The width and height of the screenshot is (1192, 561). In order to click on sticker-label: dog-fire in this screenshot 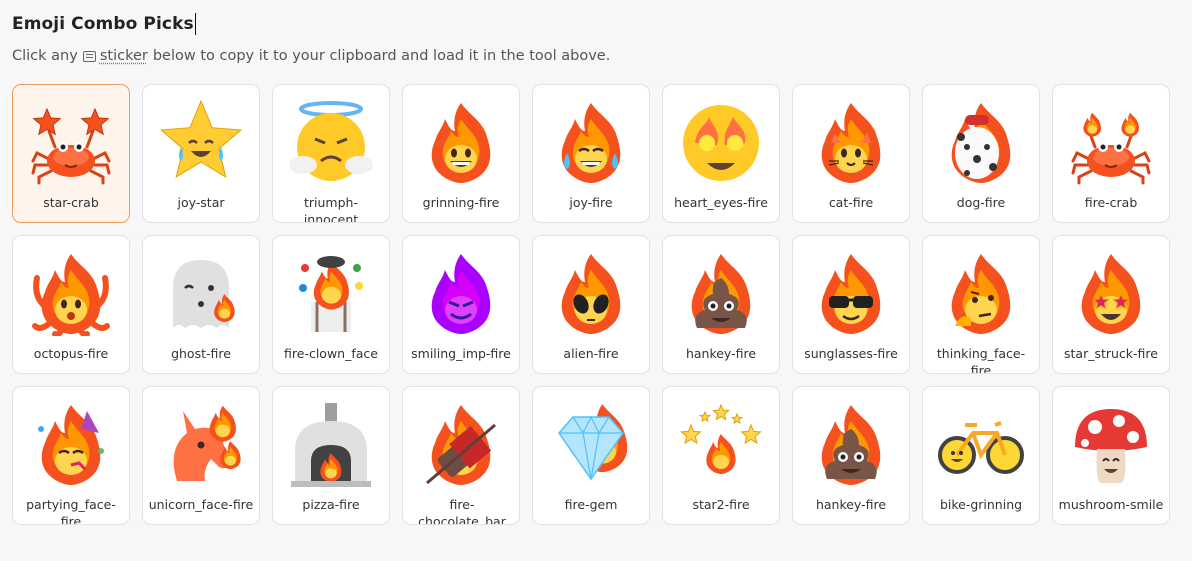, I will do `click(981, 202)`.